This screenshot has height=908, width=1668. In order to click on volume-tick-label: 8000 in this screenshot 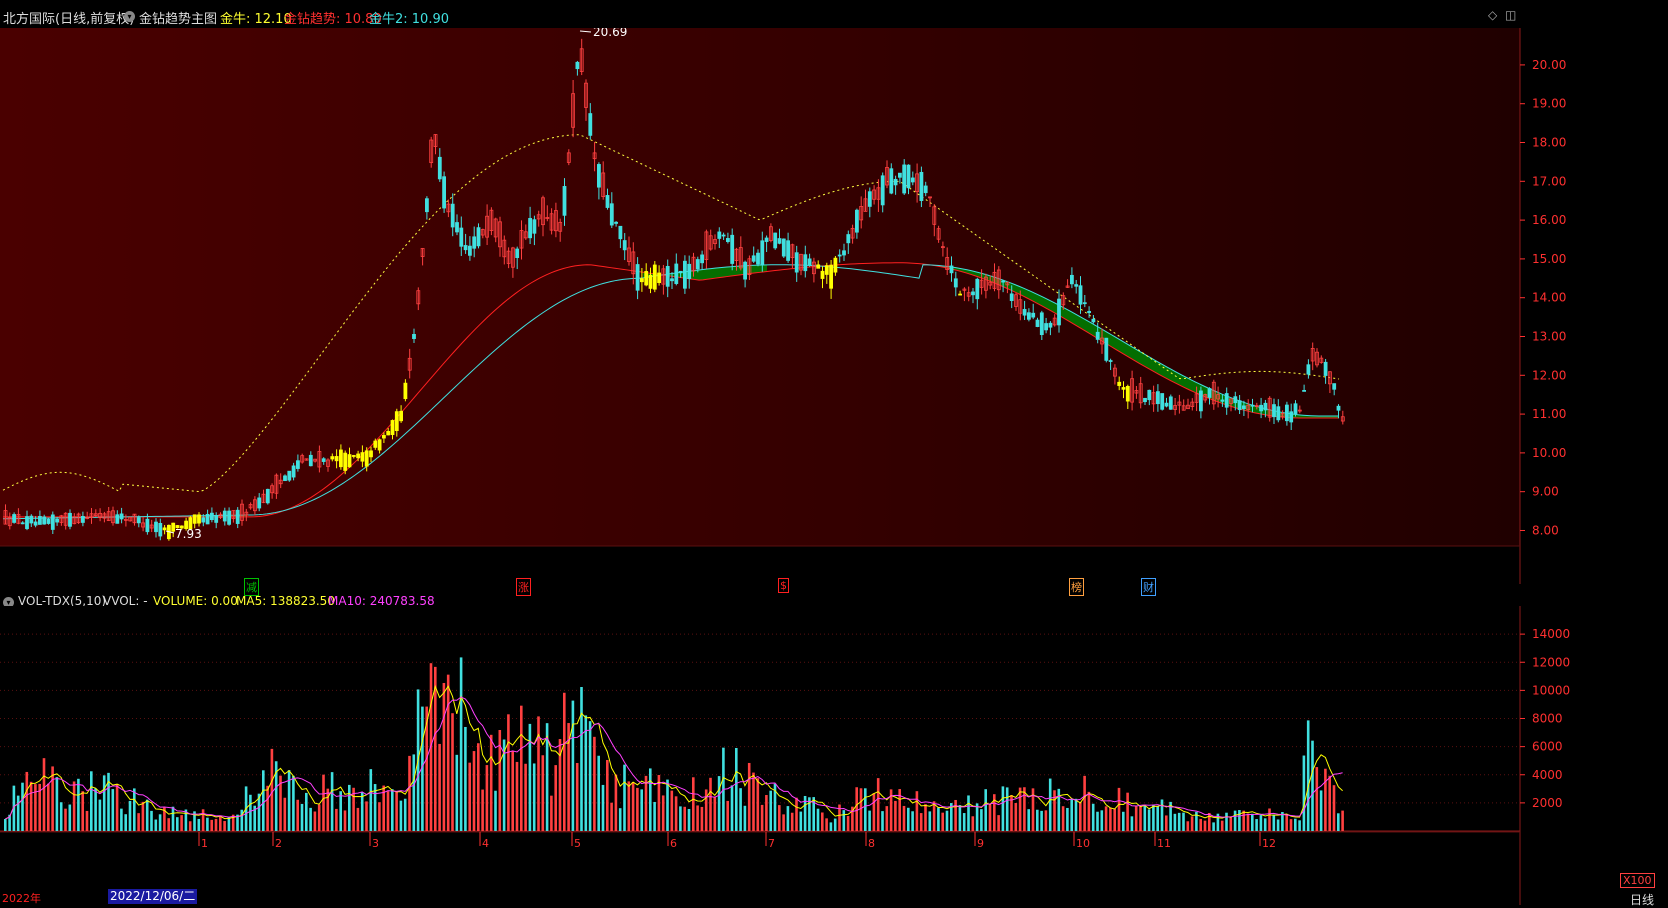, I will do `click(1547, 719)`.